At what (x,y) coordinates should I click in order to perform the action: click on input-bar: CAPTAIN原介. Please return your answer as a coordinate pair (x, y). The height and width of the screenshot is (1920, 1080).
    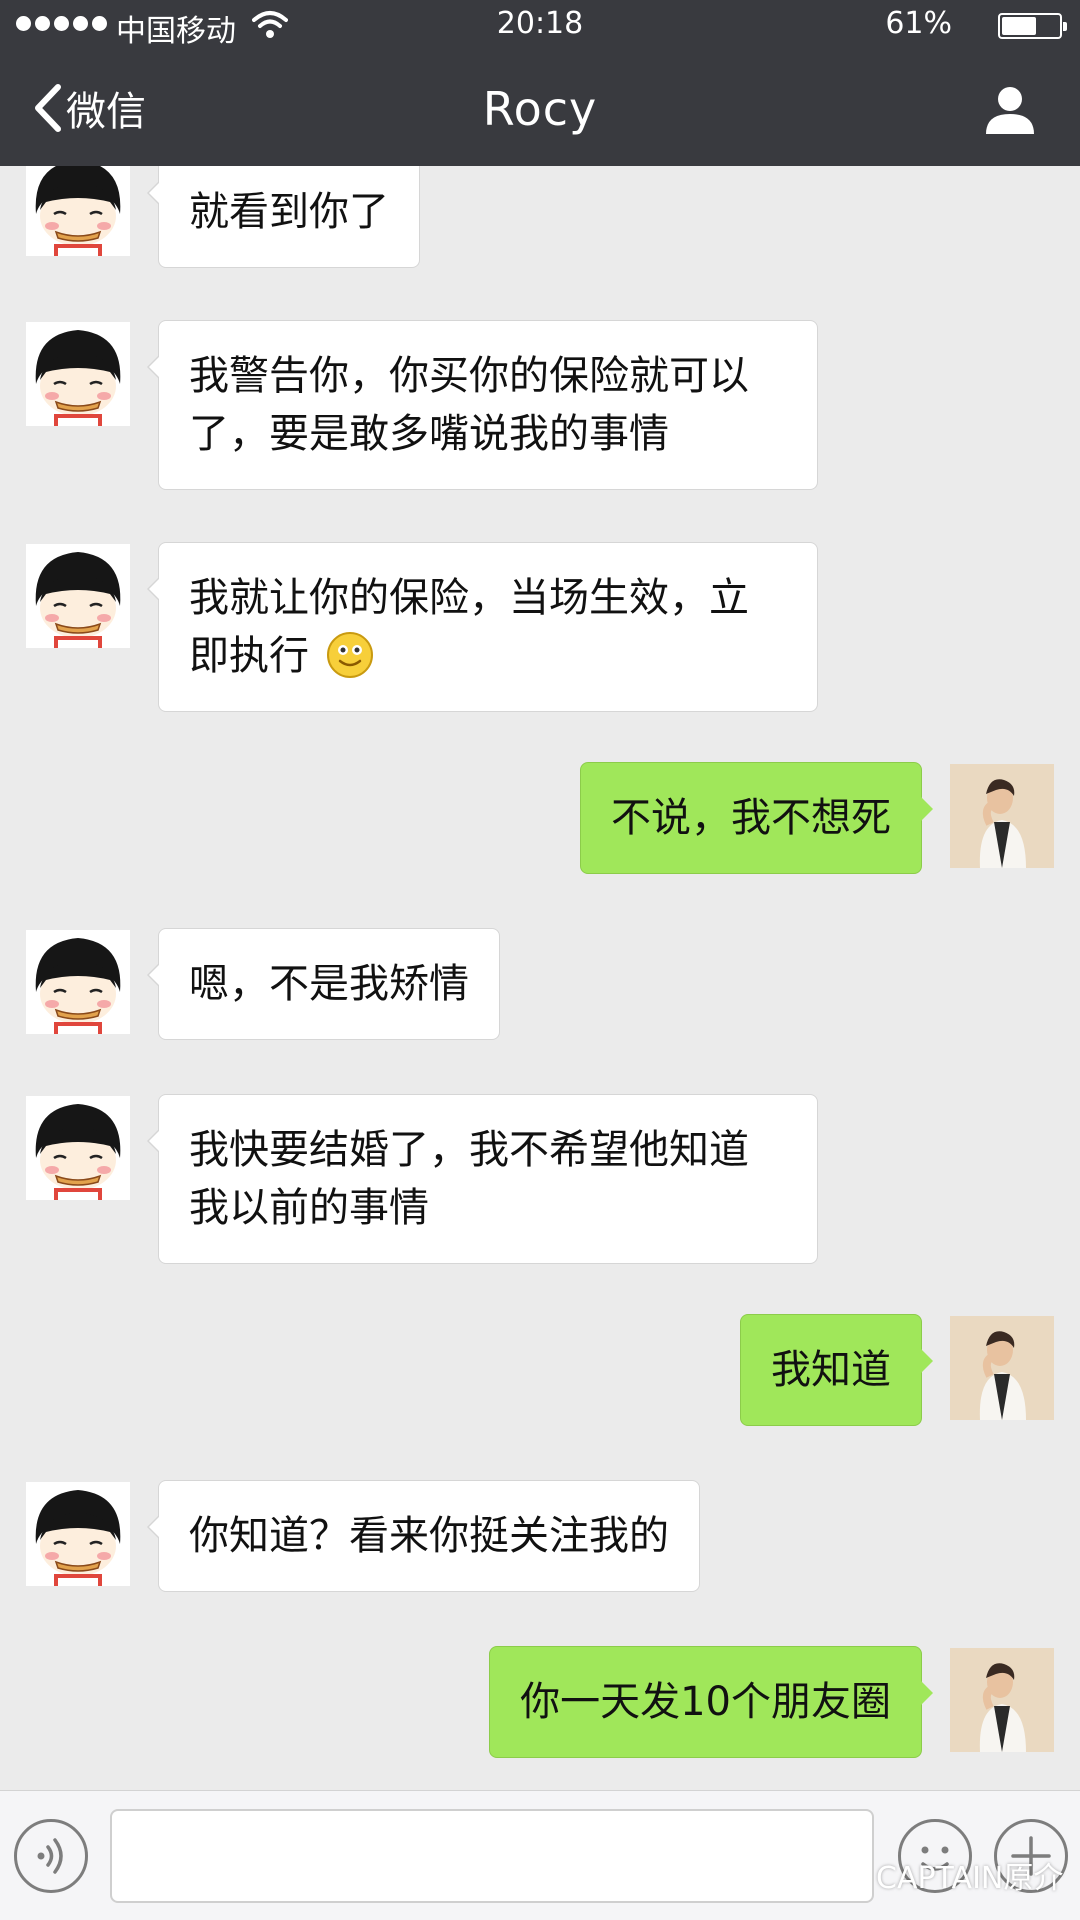
    Looking at the image, I should click on (540, 1855).